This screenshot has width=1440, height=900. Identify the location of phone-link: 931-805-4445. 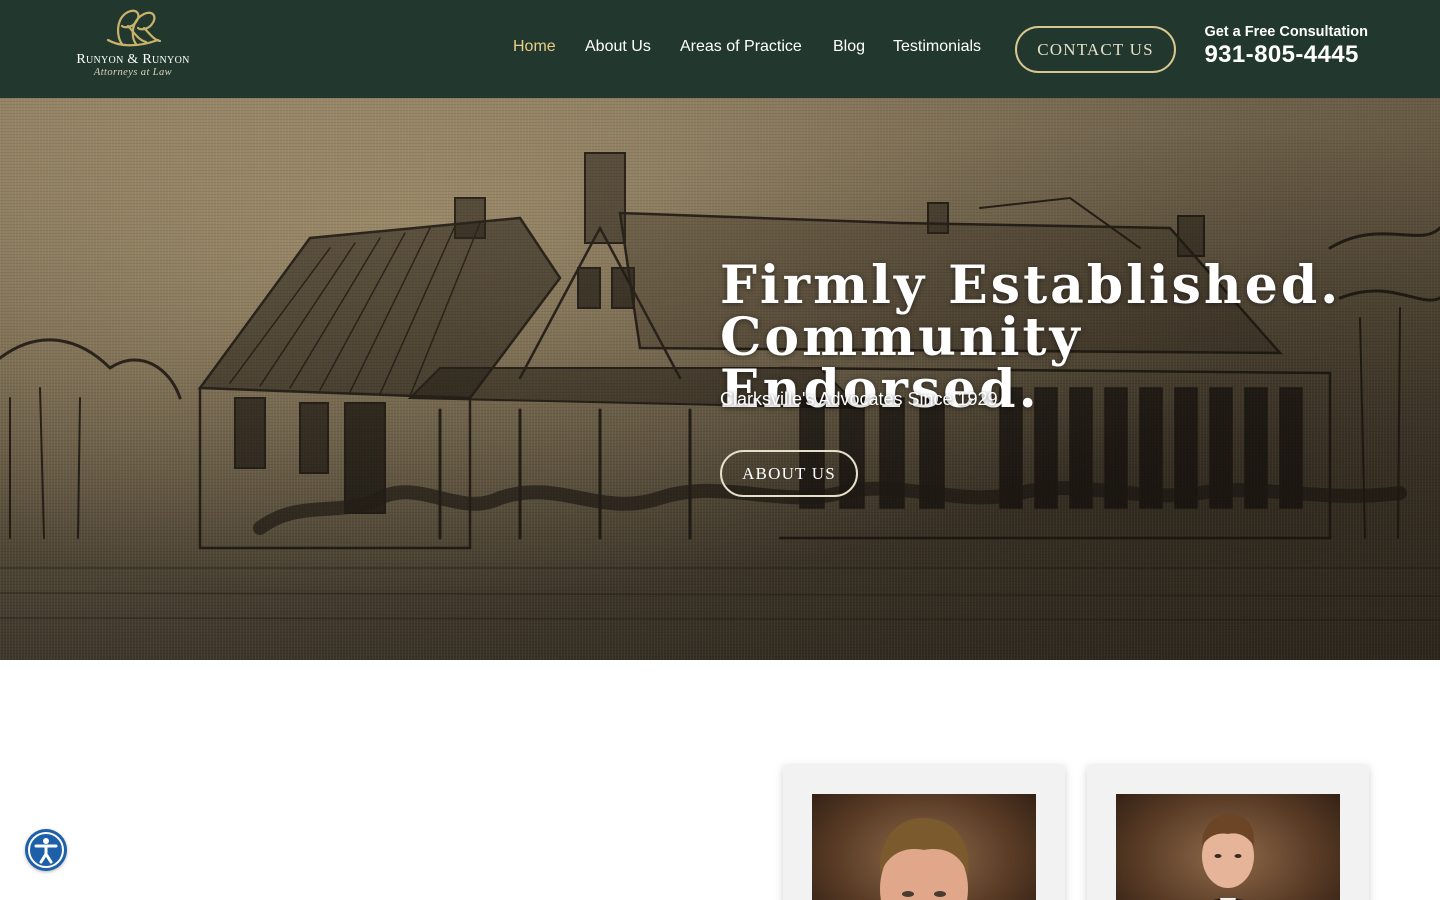
(1286, 55).